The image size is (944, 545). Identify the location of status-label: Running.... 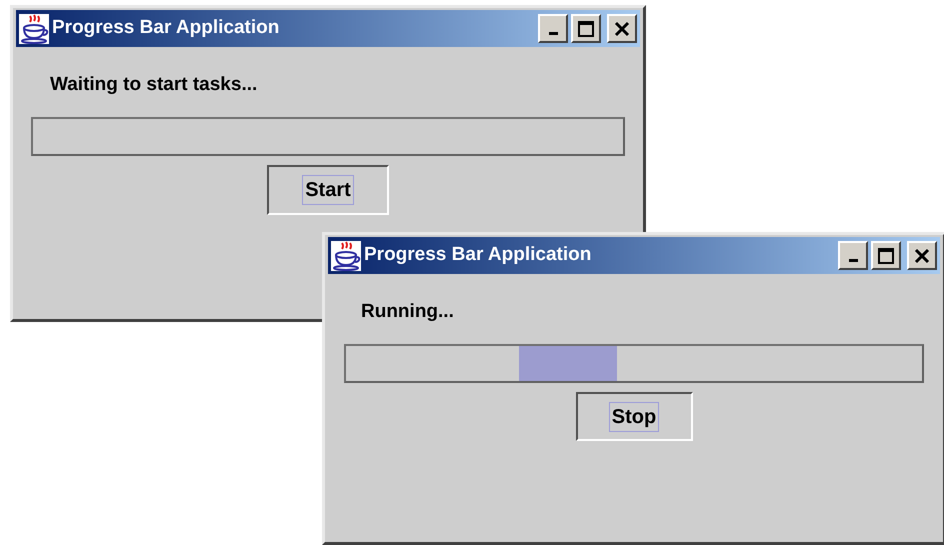
(407, 311).